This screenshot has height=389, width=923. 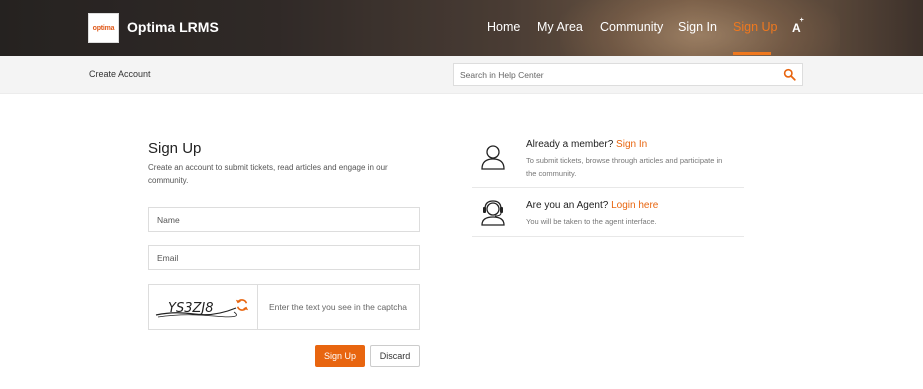 What do you see at coordinates (284, 257) in the screenshot?
I see `email-field` at bounding box center [284, 257].